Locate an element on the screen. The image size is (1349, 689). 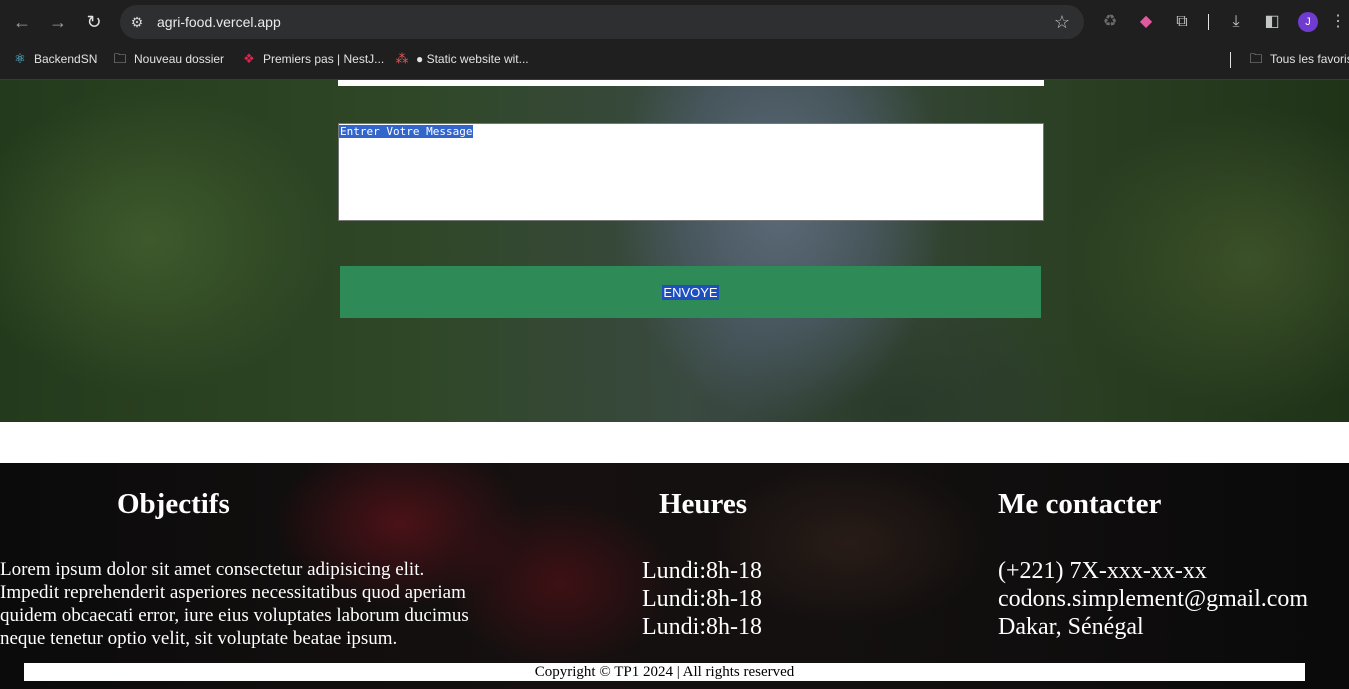
extensions-icon: ⧉ is located at coordinates (1182, 22).